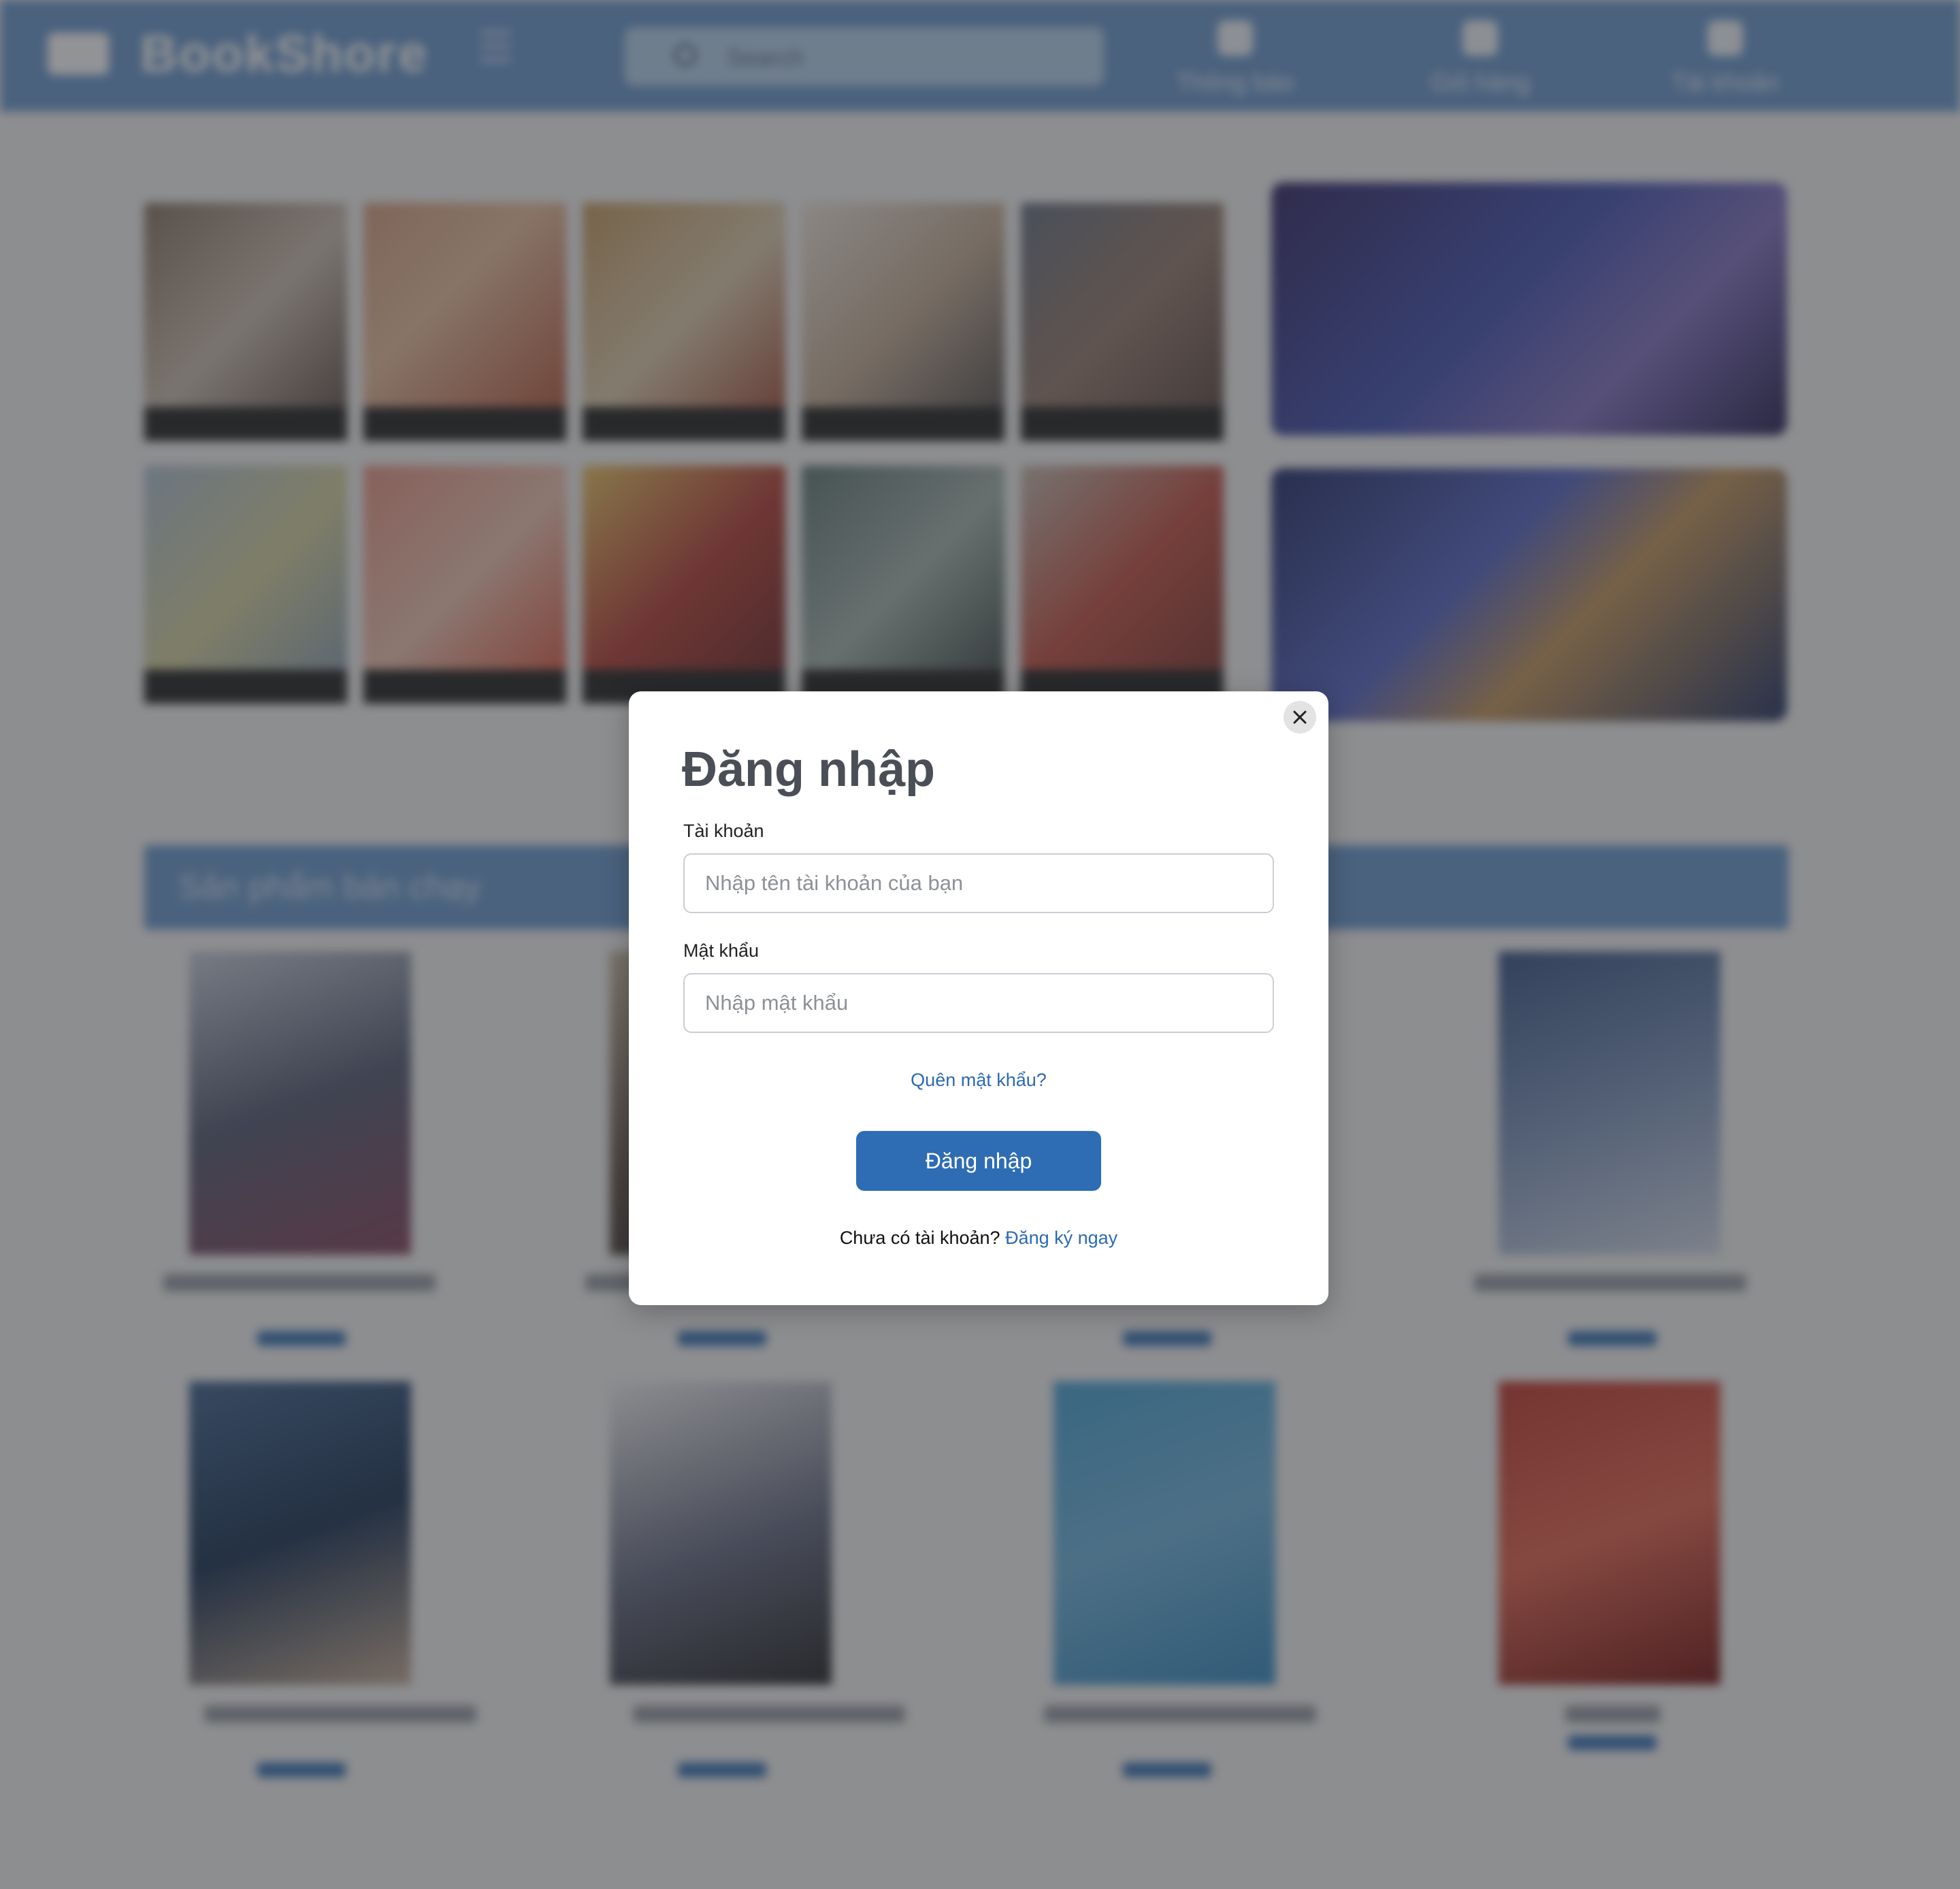 The height and width of the screenshot is (1889, 1960). I want to click on no-account-text: Chưa có tài khoản?, so click(919, 1238).